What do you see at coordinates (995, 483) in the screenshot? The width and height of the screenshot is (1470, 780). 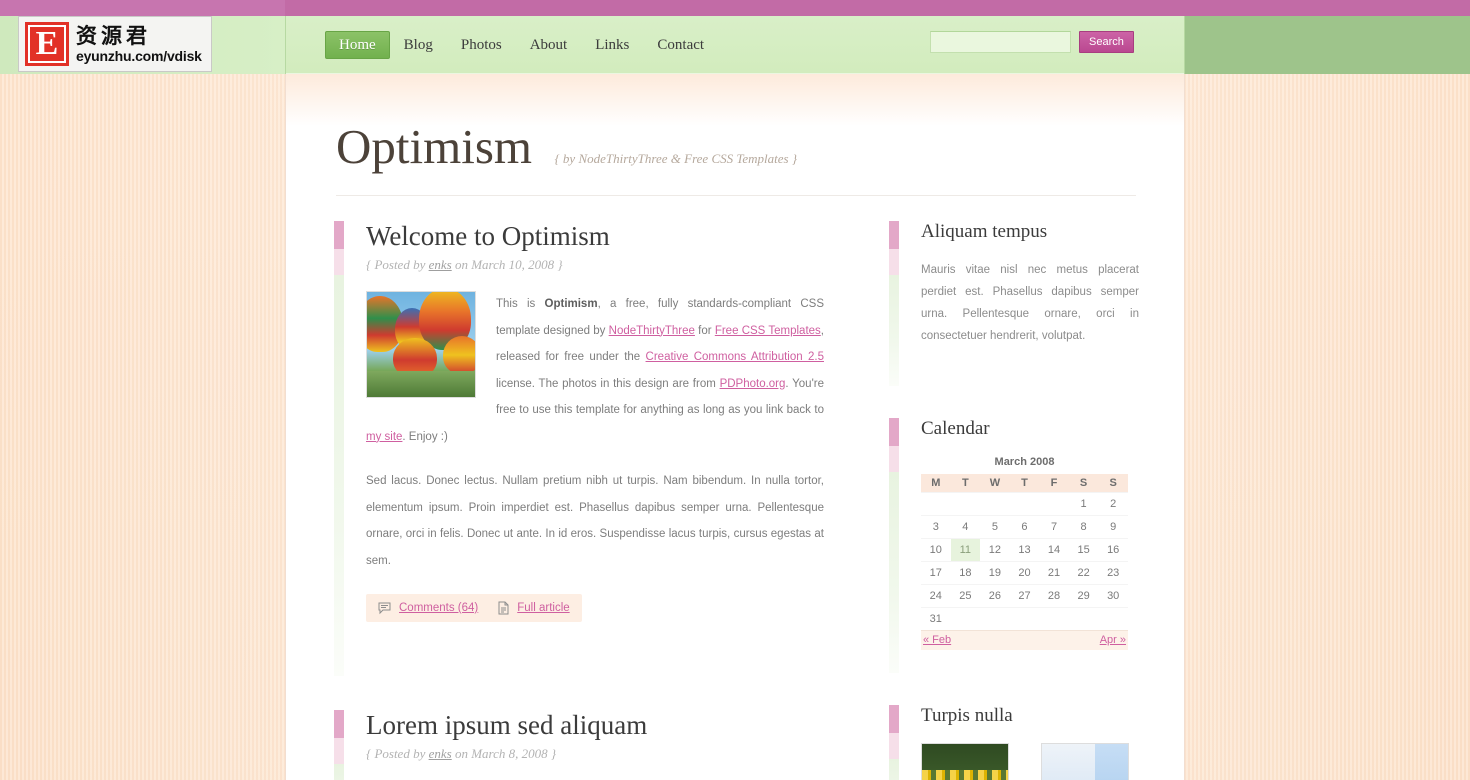 I see `calendar-weekday: W` at bounding box center [995, 483].